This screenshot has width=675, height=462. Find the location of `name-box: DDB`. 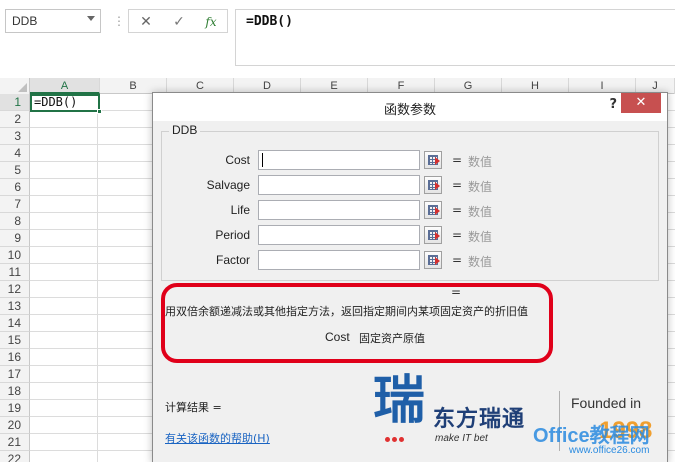

name-box: DDB is located at coordinates (53, 21).